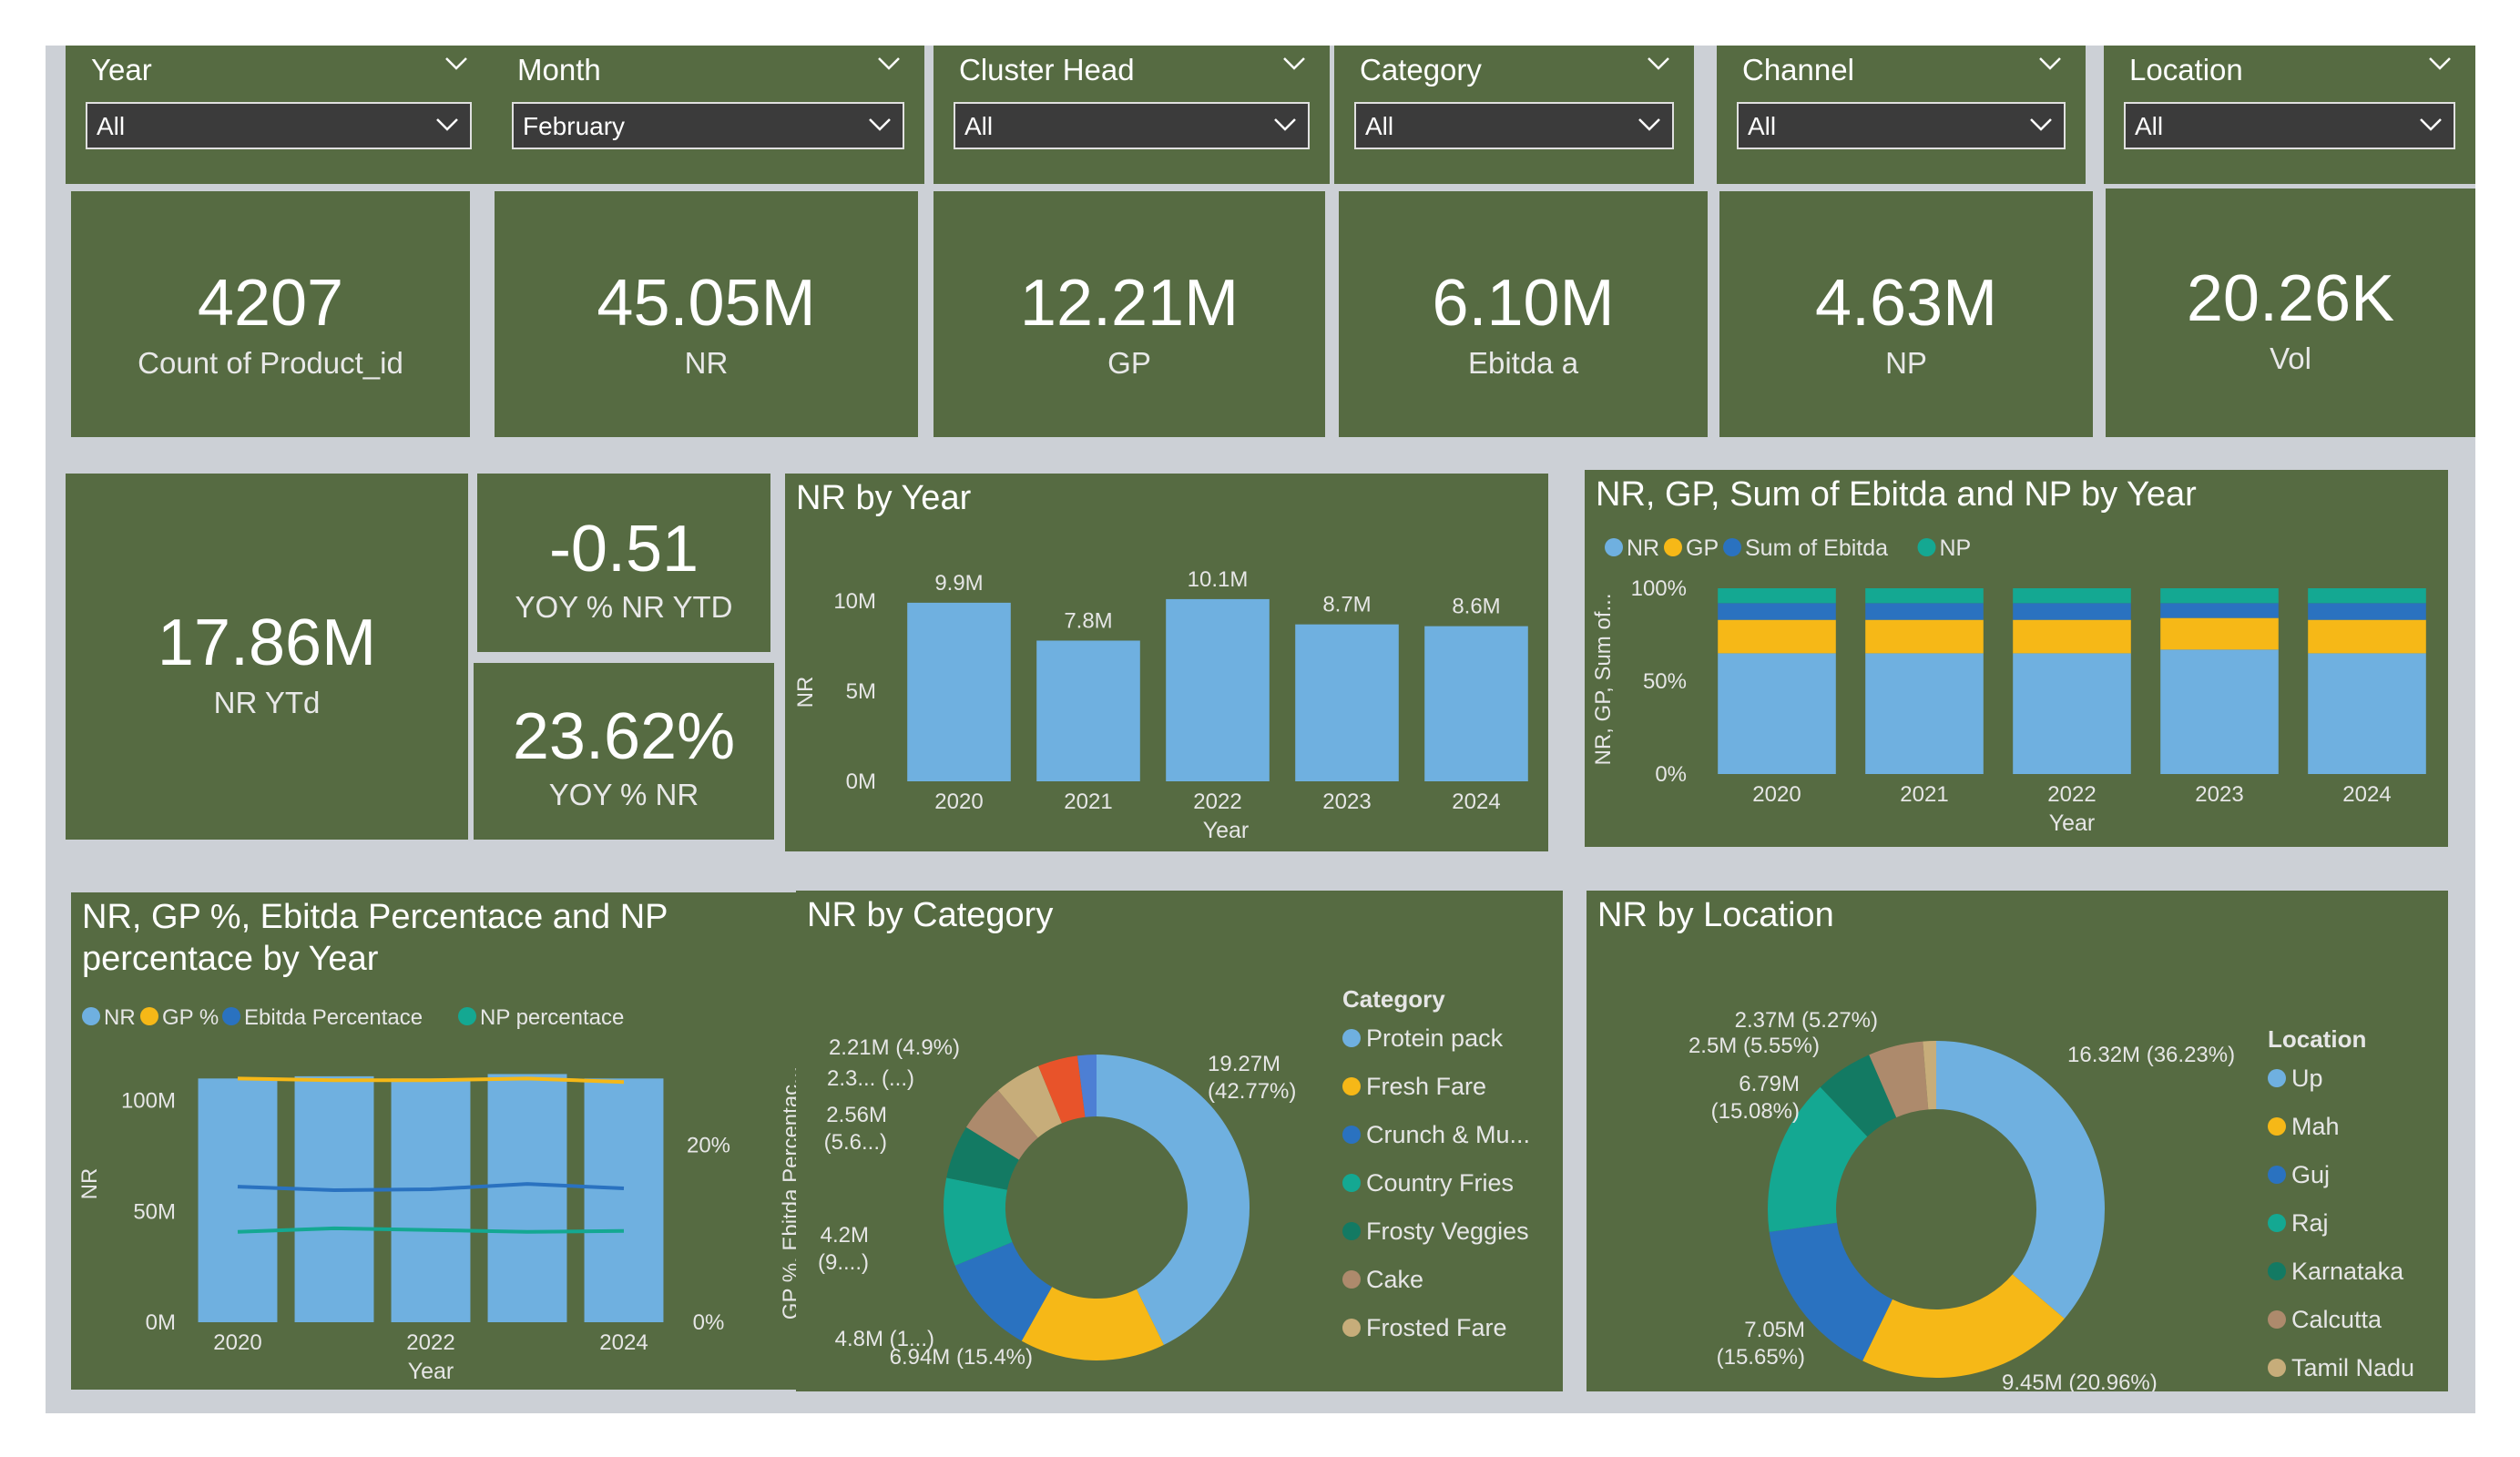 The image size is (2520, 1457). I want to click on slicer-category: Category All, so click(1514, 115).